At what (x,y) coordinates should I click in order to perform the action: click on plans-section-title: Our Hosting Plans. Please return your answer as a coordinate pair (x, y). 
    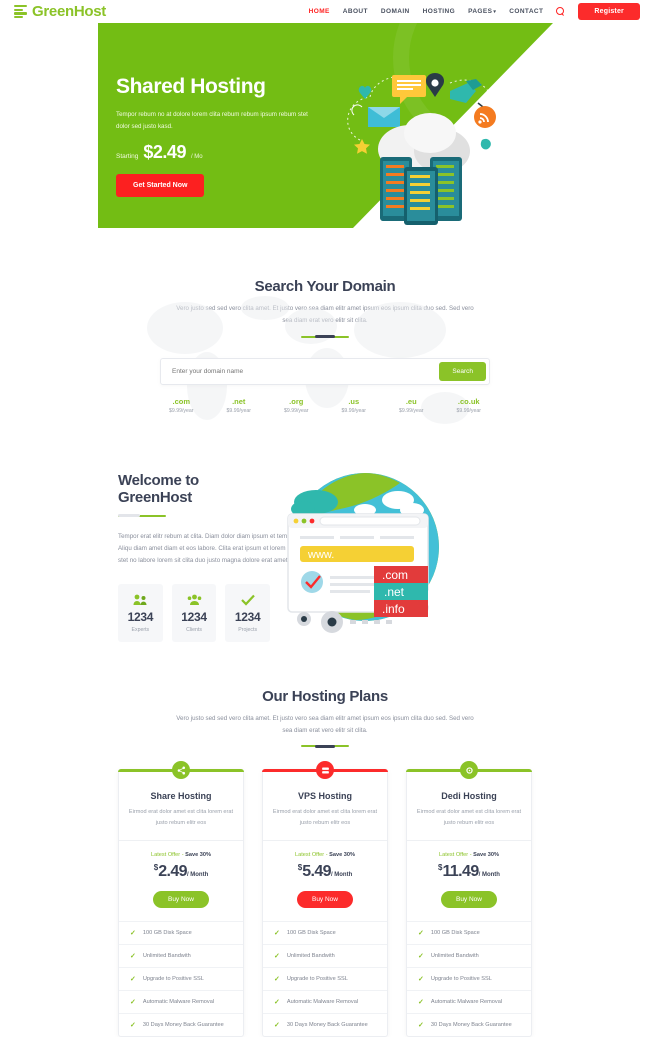
    Looking at the image, I should click on (325, 696).